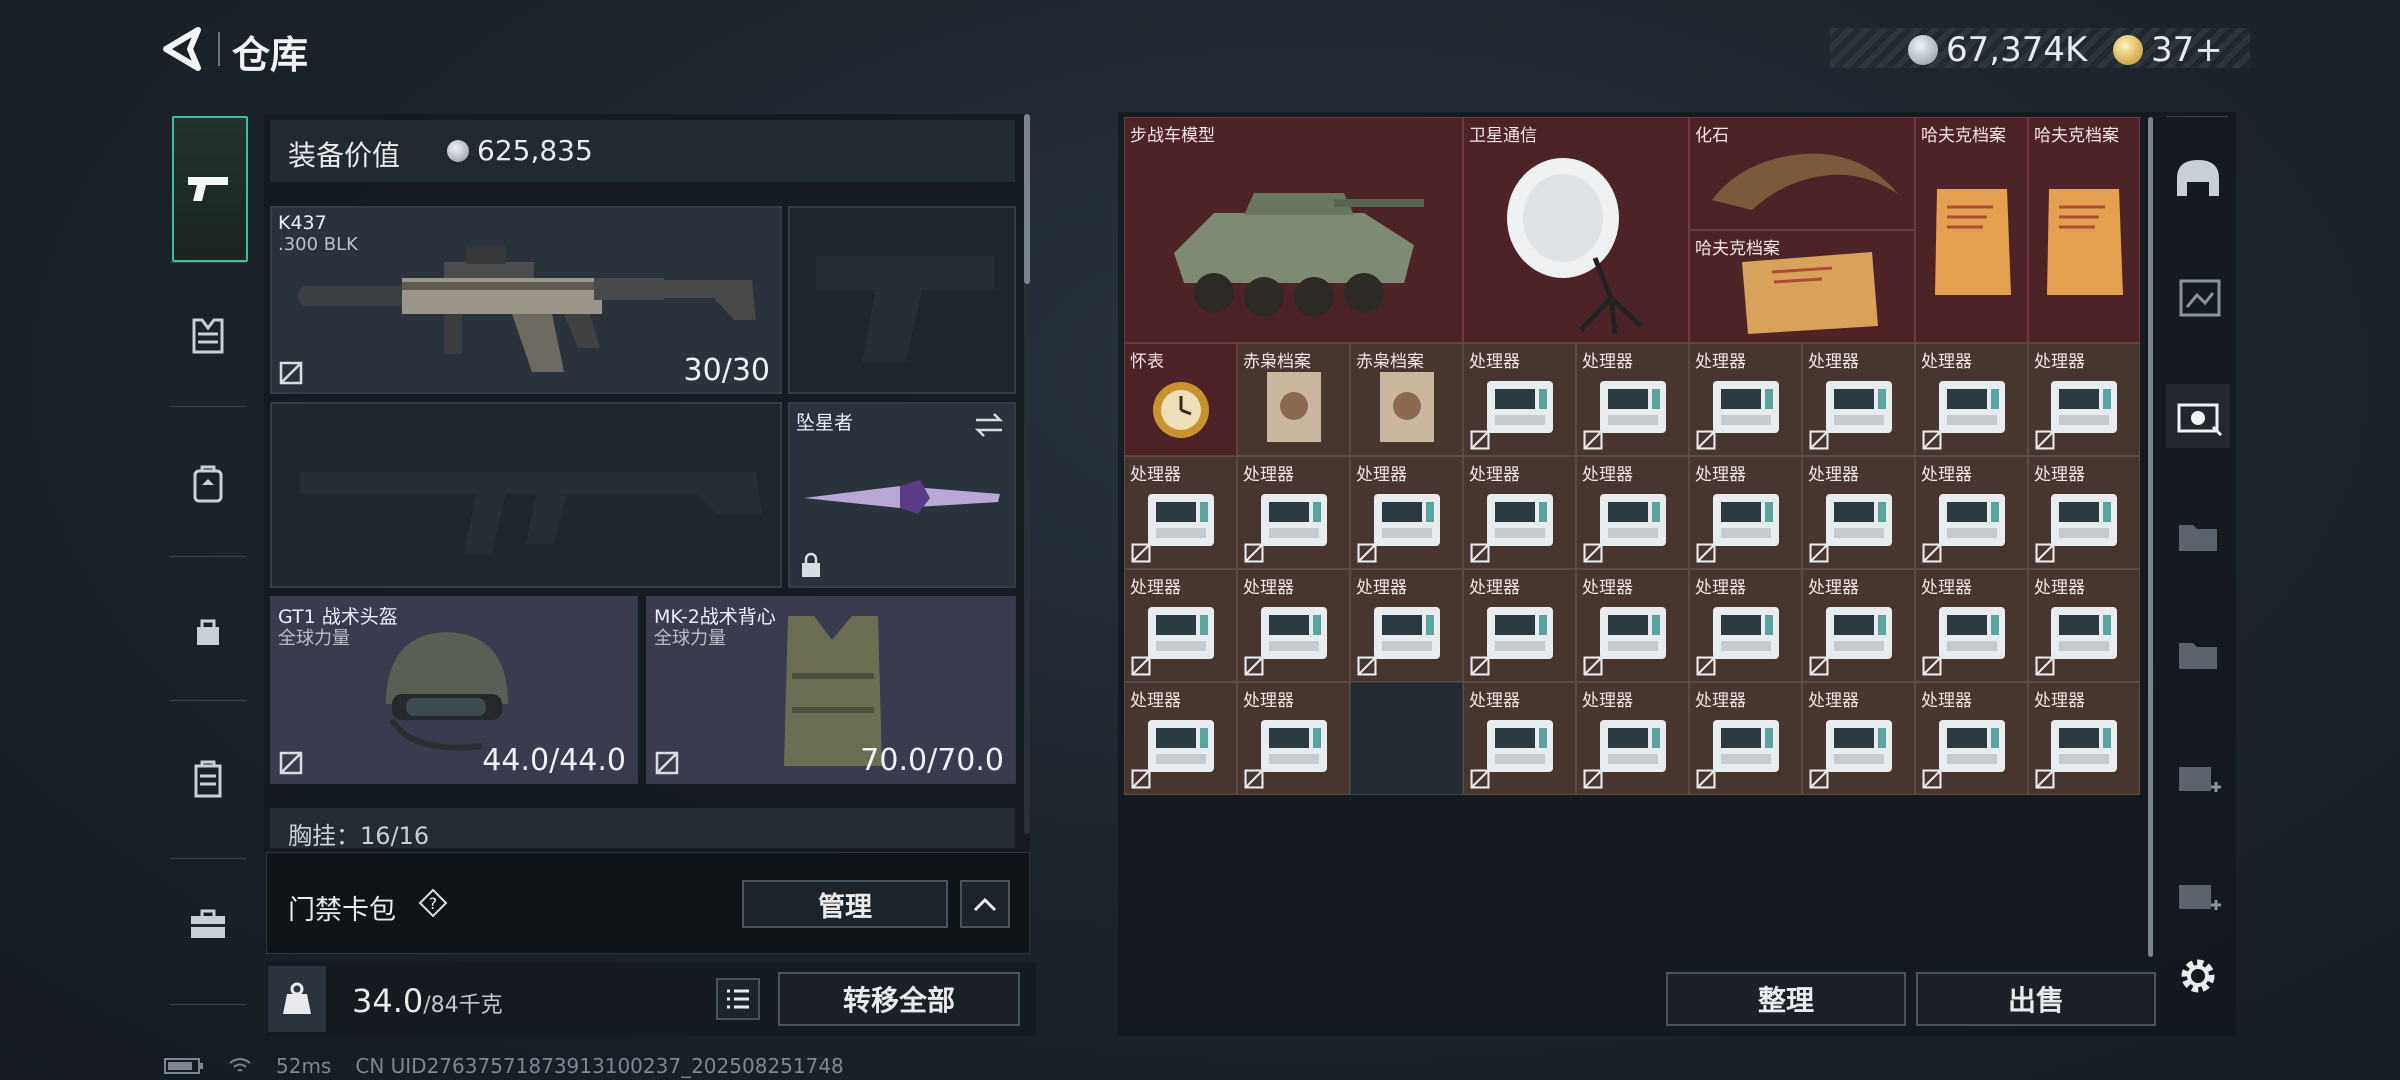  What do you see at coordinates (845, 904) in the screenshot?
I see `manage-button: 管理` at bounding box center [845, 904].